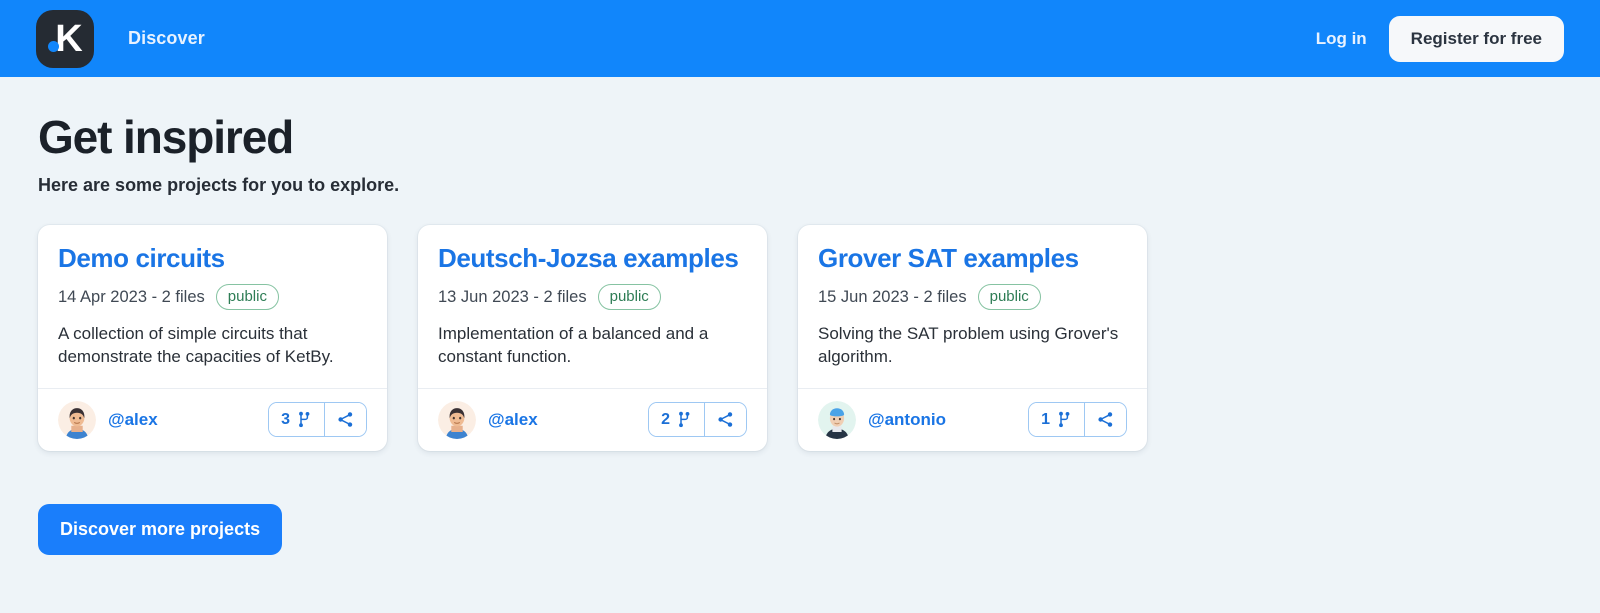 This screenshot has height=613, width=1600. I want to click on nav-item-discover: Discover, so click(166, 38).